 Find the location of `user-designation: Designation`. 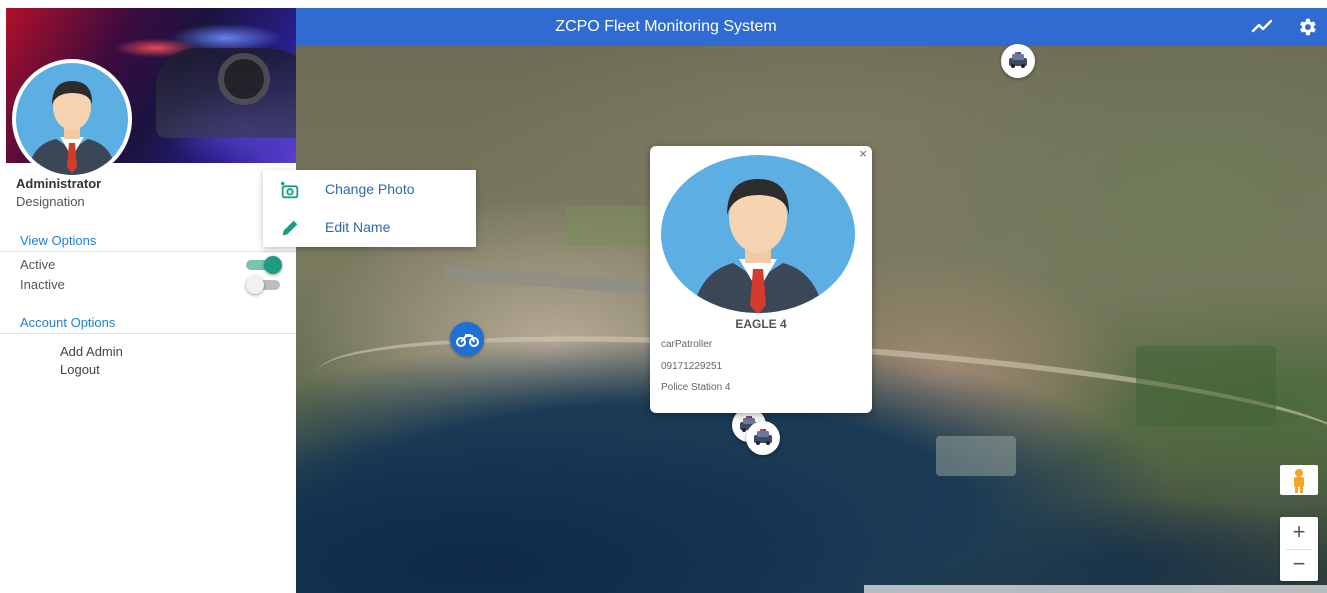

user-designation: Designation is located at coordinates (50, 201).